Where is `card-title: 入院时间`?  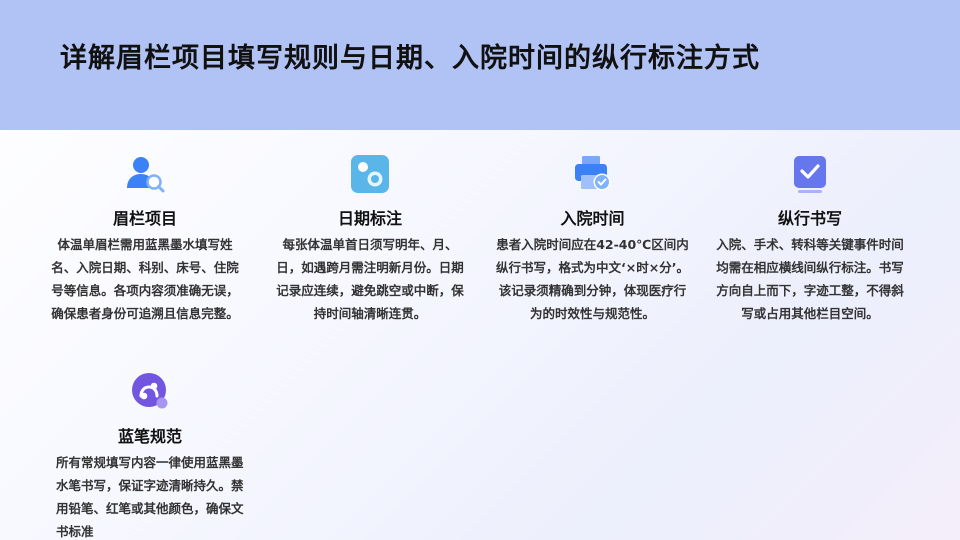
card-title: 入院时间 is located at coordinates (592, 218).